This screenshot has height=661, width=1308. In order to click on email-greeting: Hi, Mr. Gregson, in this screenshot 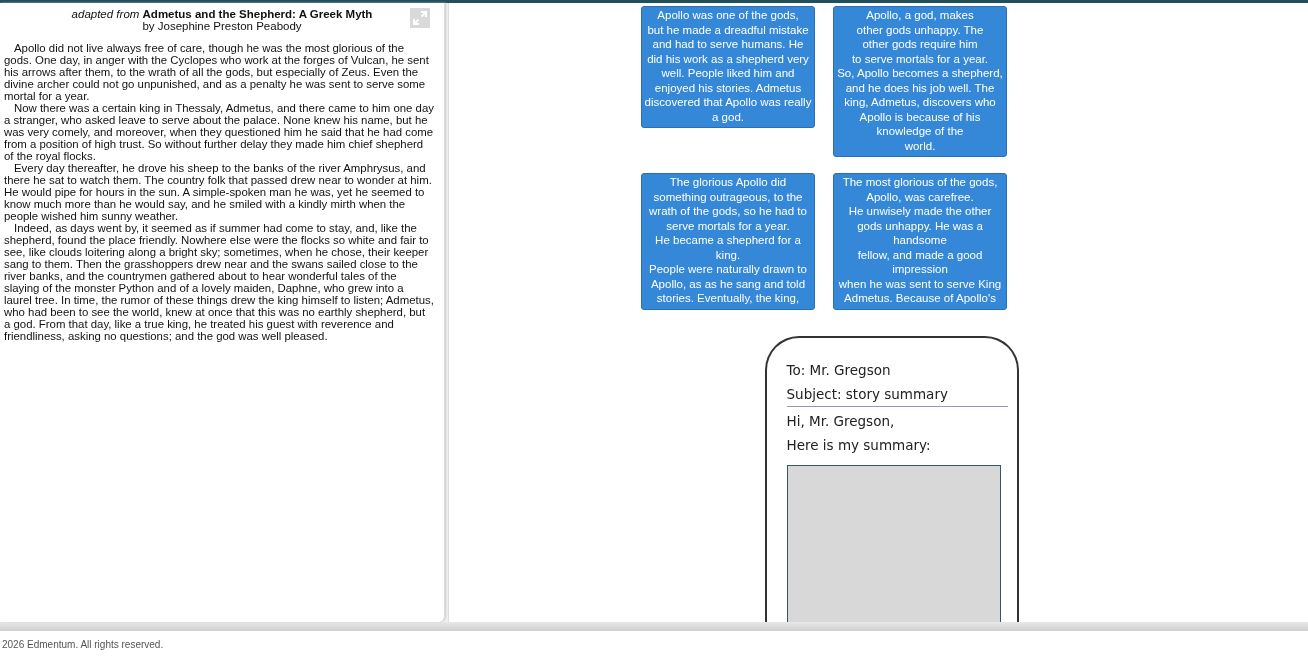, I will do `click(841, 421)`.